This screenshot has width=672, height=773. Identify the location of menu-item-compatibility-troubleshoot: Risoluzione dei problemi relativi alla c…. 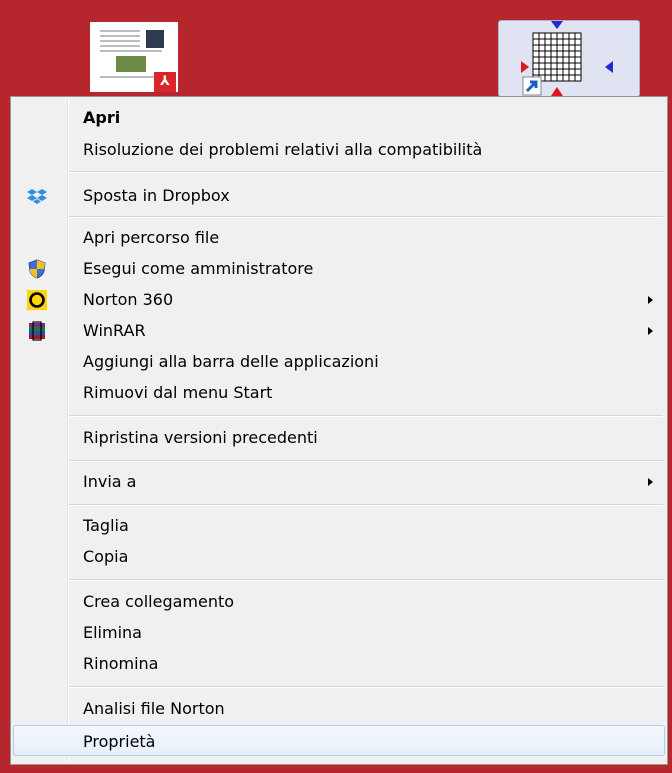
(339, 149).